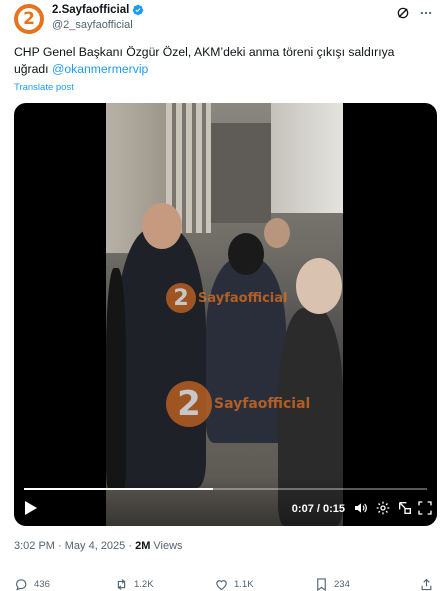 The height and width of the screenshot is (591, 443). I want to click on views-count: 2M, so click(143, 546).